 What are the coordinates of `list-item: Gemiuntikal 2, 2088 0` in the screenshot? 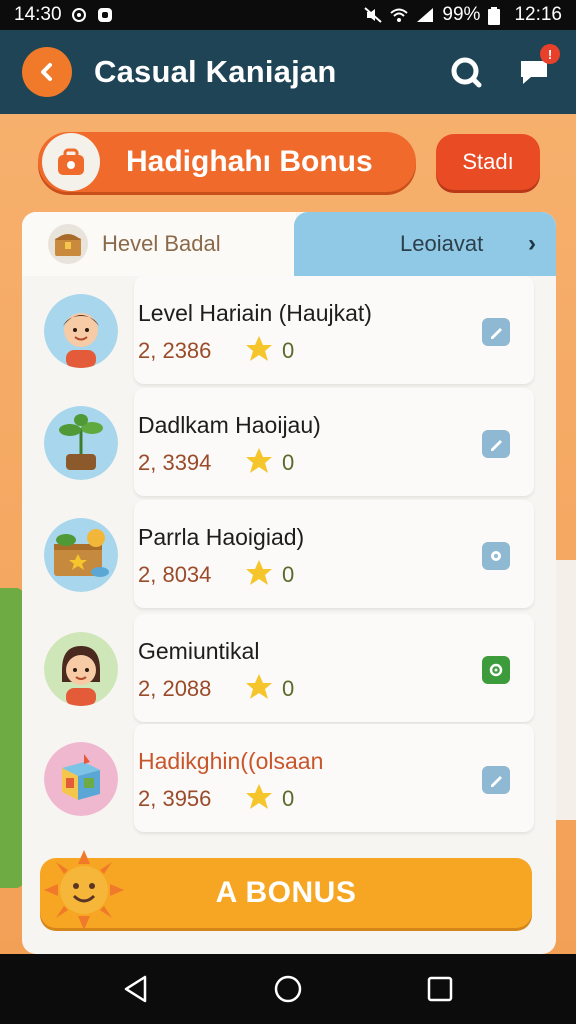 It's located at (289, 670).